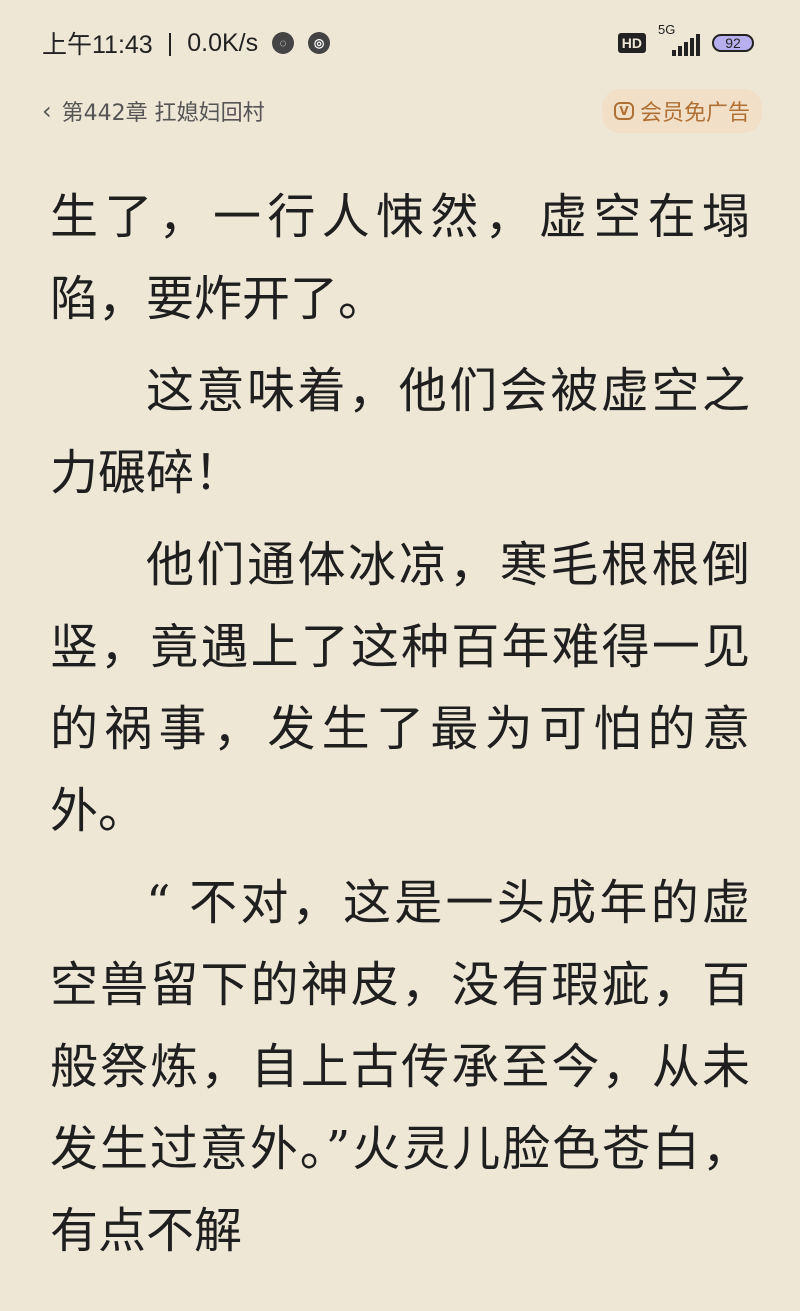 The height and width of the screenshot is (1311, 800). Describe the element at coordinates (223, 42) in the screenshot. I see `status-speed: 0.0K/s` at that location.